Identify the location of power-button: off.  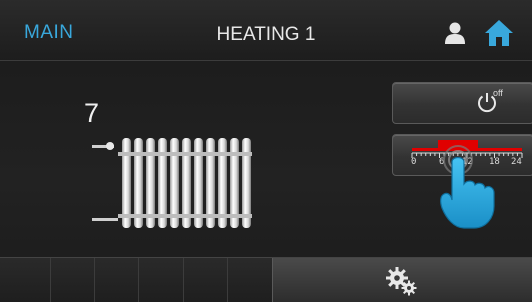
(462, 103).